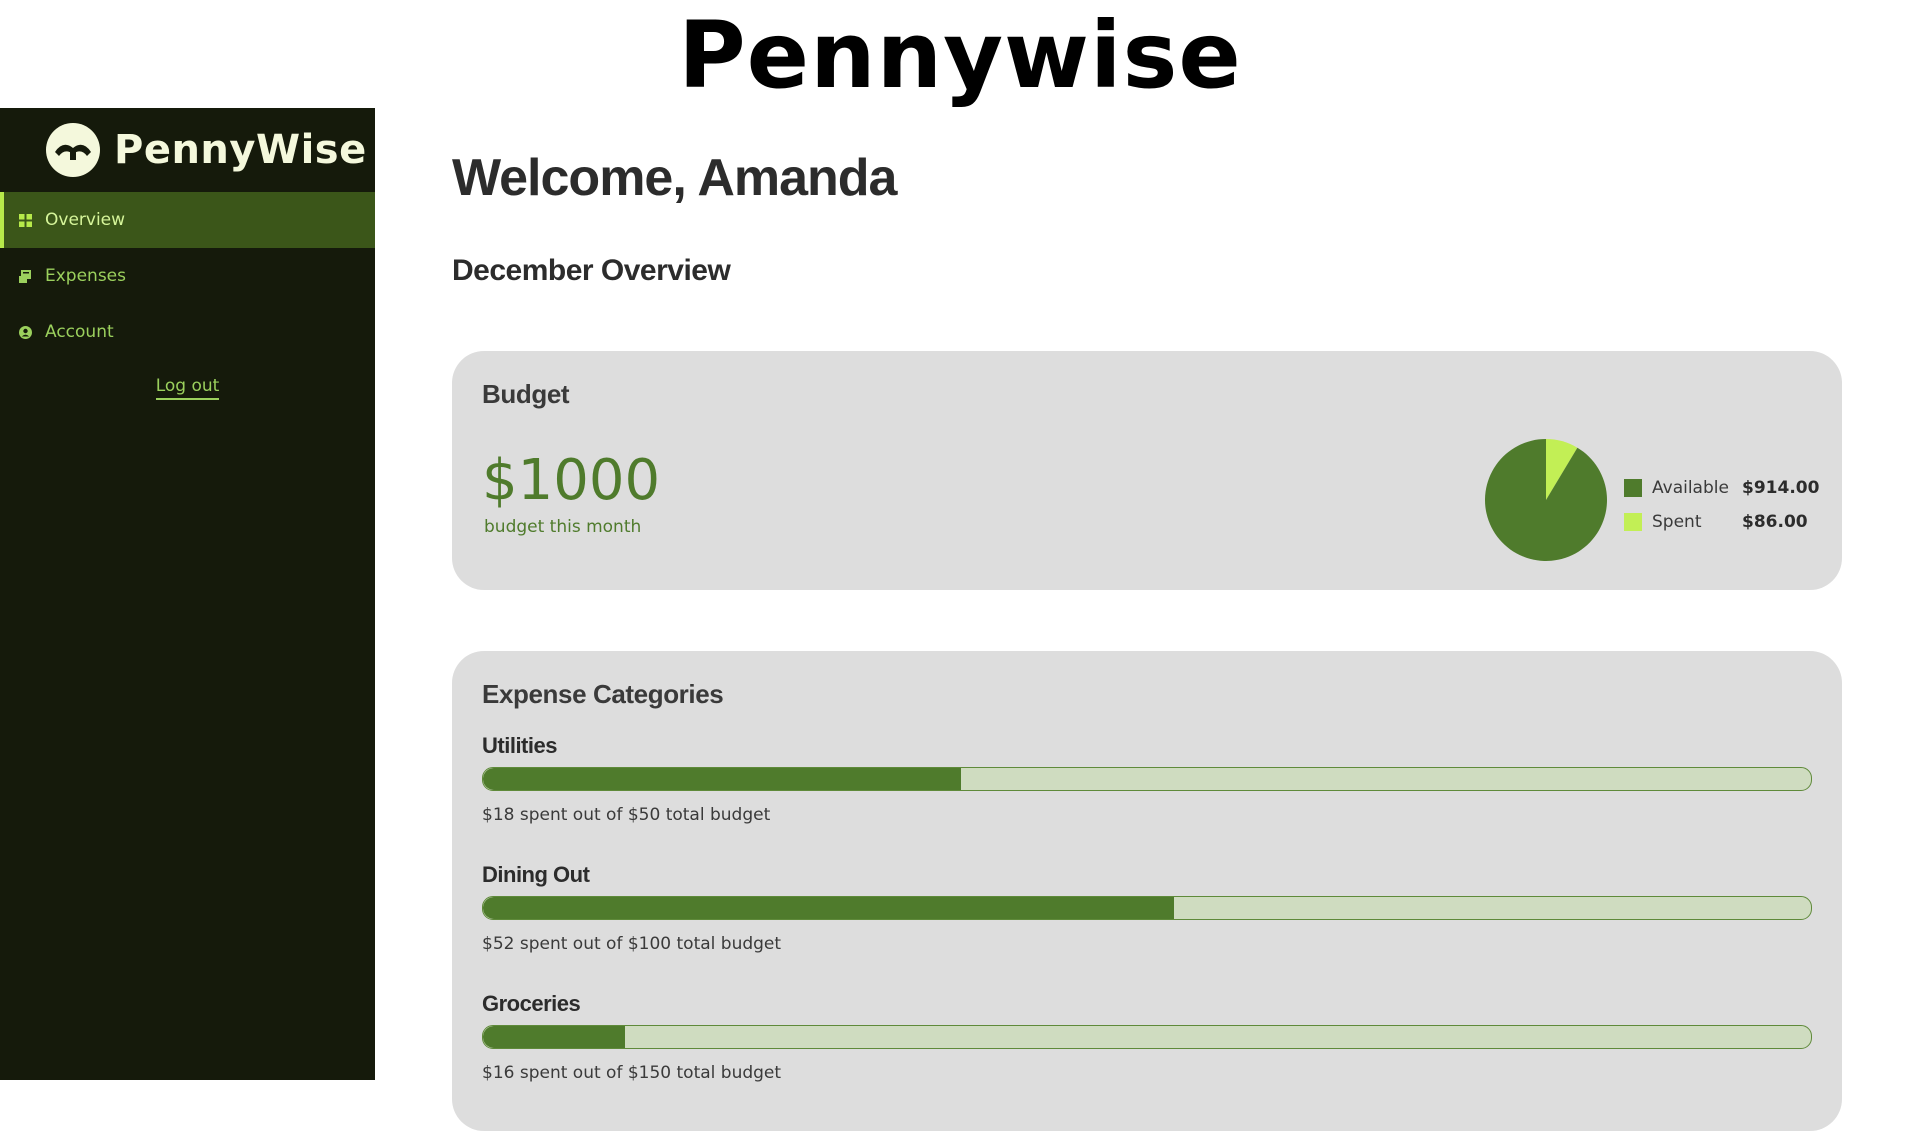  Describe the element at coordinates (1690, 488) in the screenshot. I see `legend-label: Available` at that location.